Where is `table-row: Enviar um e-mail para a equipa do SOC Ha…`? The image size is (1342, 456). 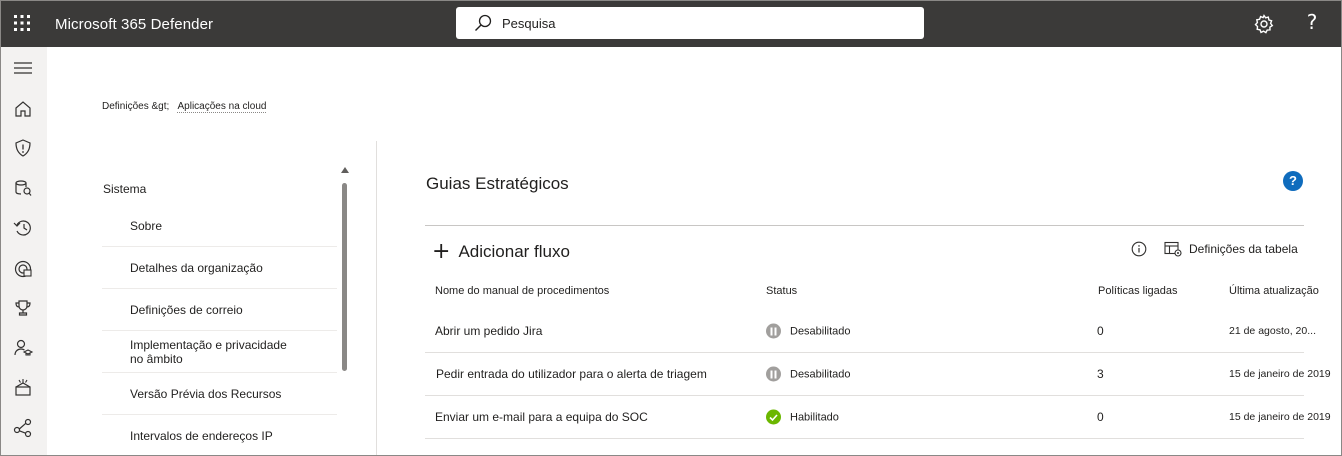 table-row: Enviar um e-mail para a equipa do SOC Ha… is located at coordinates (878, 417).